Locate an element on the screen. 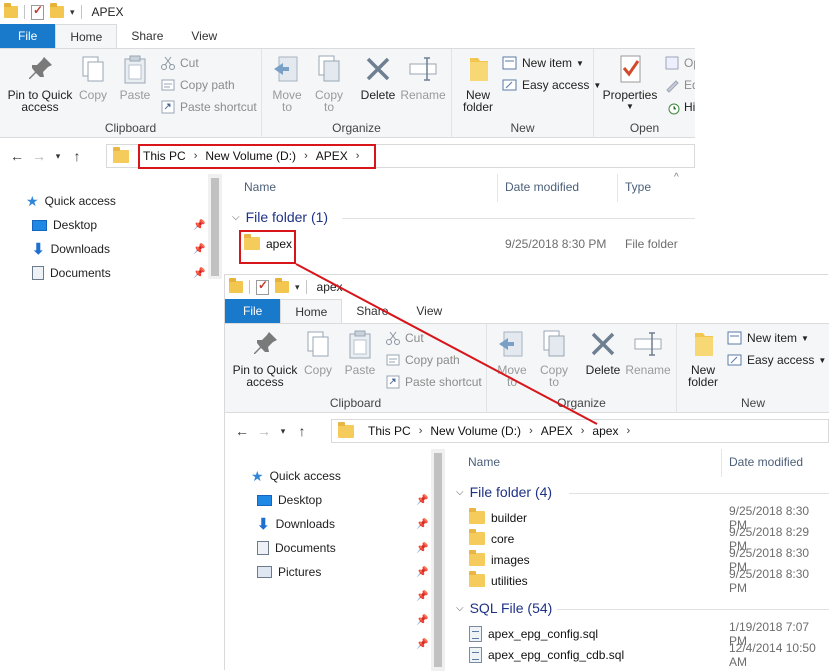 This screenshot has width=829, height=671. annotation-line is located at coordinates (446, 344).